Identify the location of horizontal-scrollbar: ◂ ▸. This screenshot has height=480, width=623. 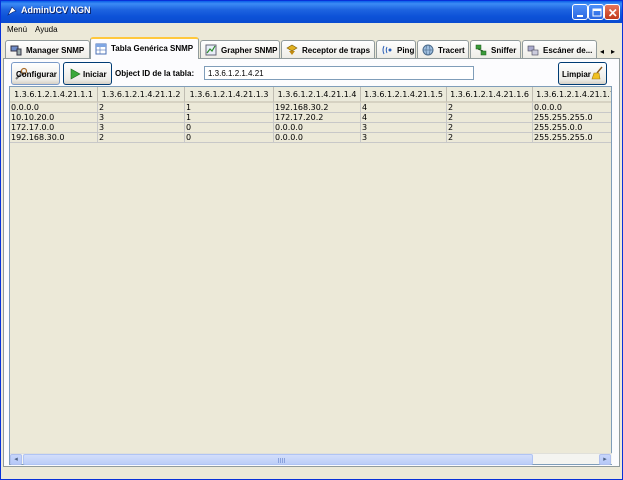
(311, 459).